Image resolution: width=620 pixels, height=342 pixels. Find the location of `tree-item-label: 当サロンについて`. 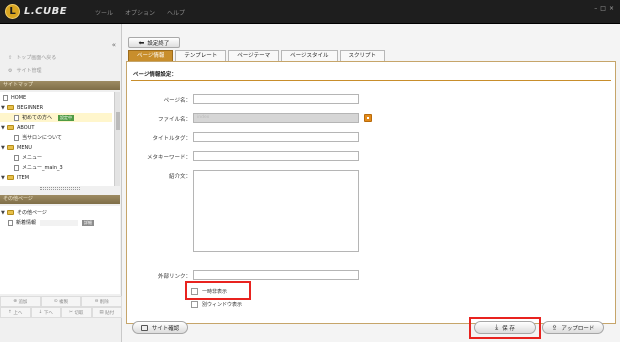

tree-item-label: 当サロンについて is located at coordinates (42, 138).